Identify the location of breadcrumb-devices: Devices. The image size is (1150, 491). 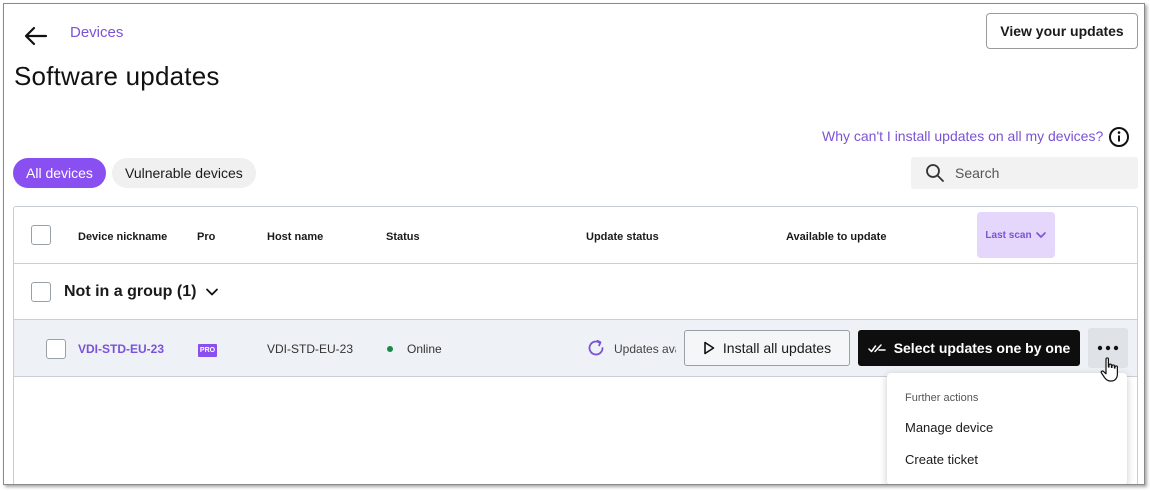
(96, 32).